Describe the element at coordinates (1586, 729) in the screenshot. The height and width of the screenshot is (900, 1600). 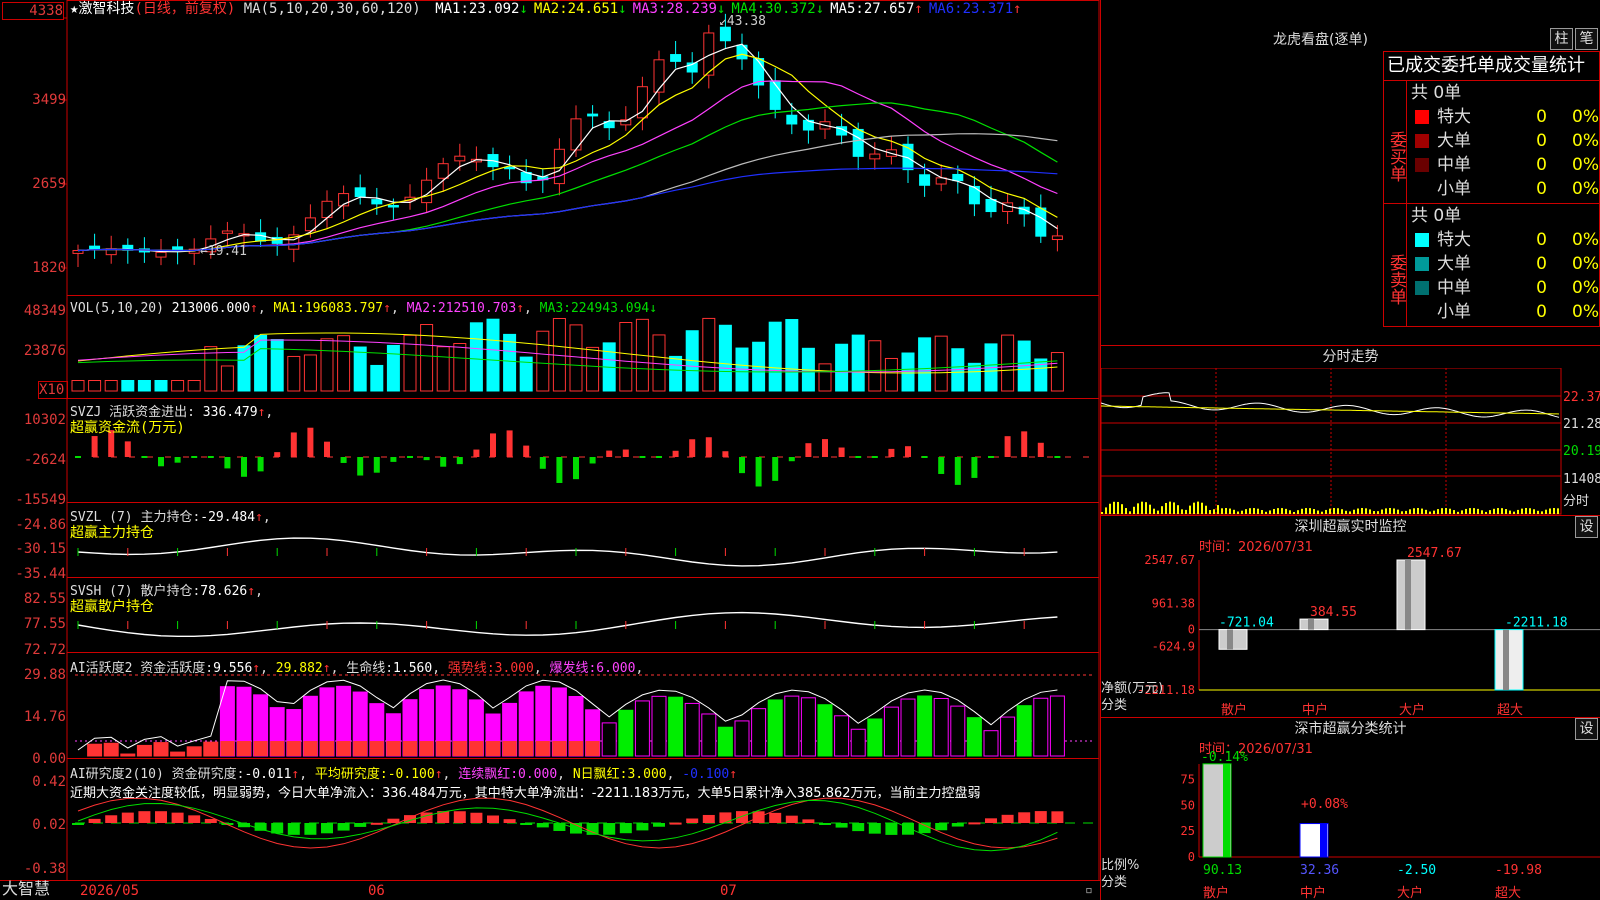
I see `classify-settings-button: 设` at that location.